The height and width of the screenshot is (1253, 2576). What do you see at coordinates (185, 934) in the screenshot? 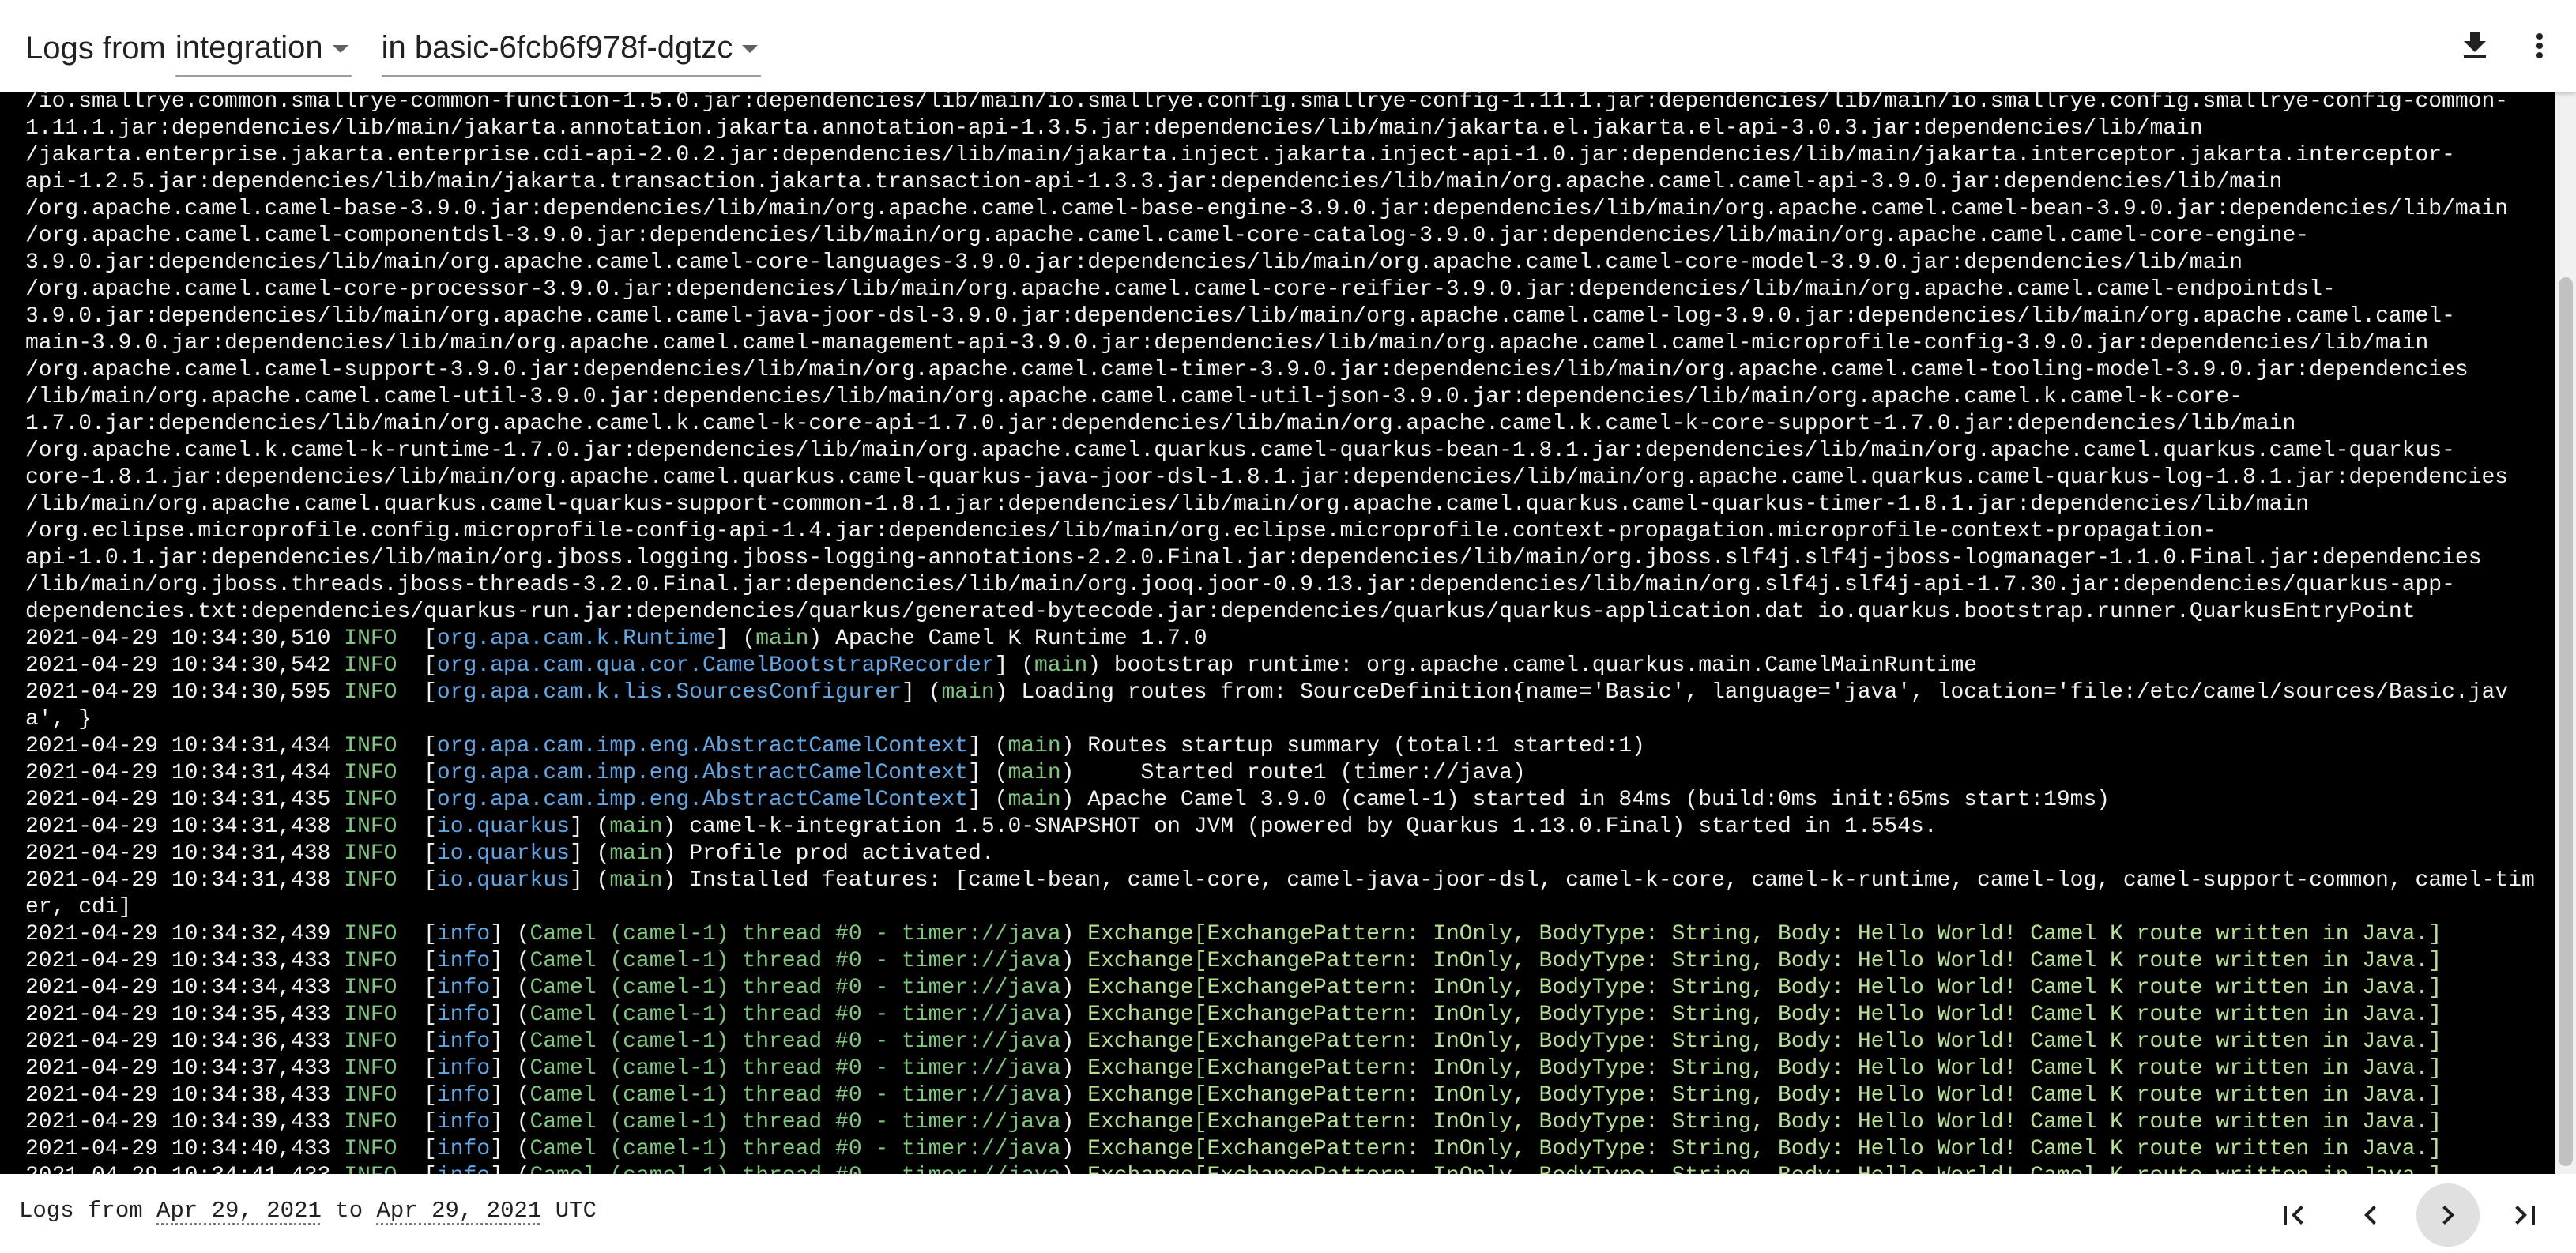
I see `log-timestamp: 2021-04-29 10:34:32,439` at bounding box center [185, 934].